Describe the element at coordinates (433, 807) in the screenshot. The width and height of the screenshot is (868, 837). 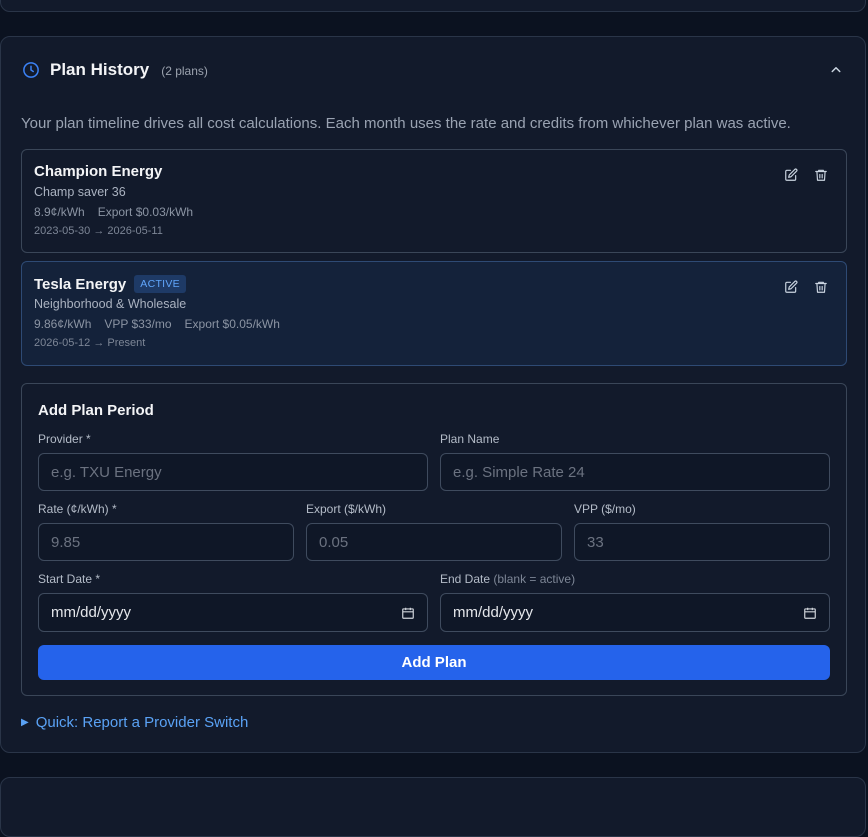
I see `next-section-card` at that location.